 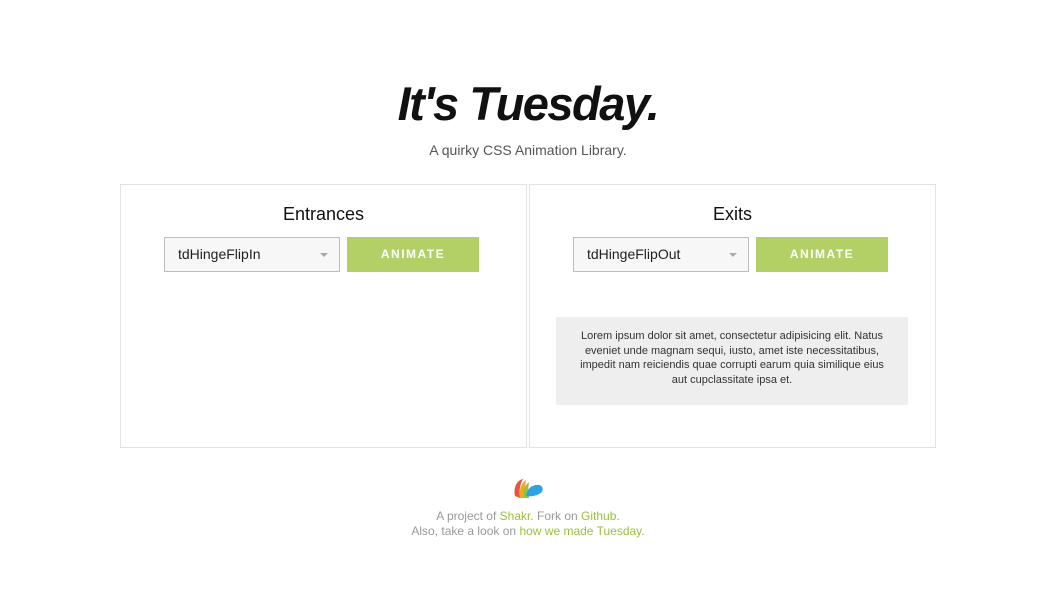 What do you see at coordinates (465, 531) in the screenshot?
I see `footer-text: Also, take a look on` at bounding box center [465, 531].